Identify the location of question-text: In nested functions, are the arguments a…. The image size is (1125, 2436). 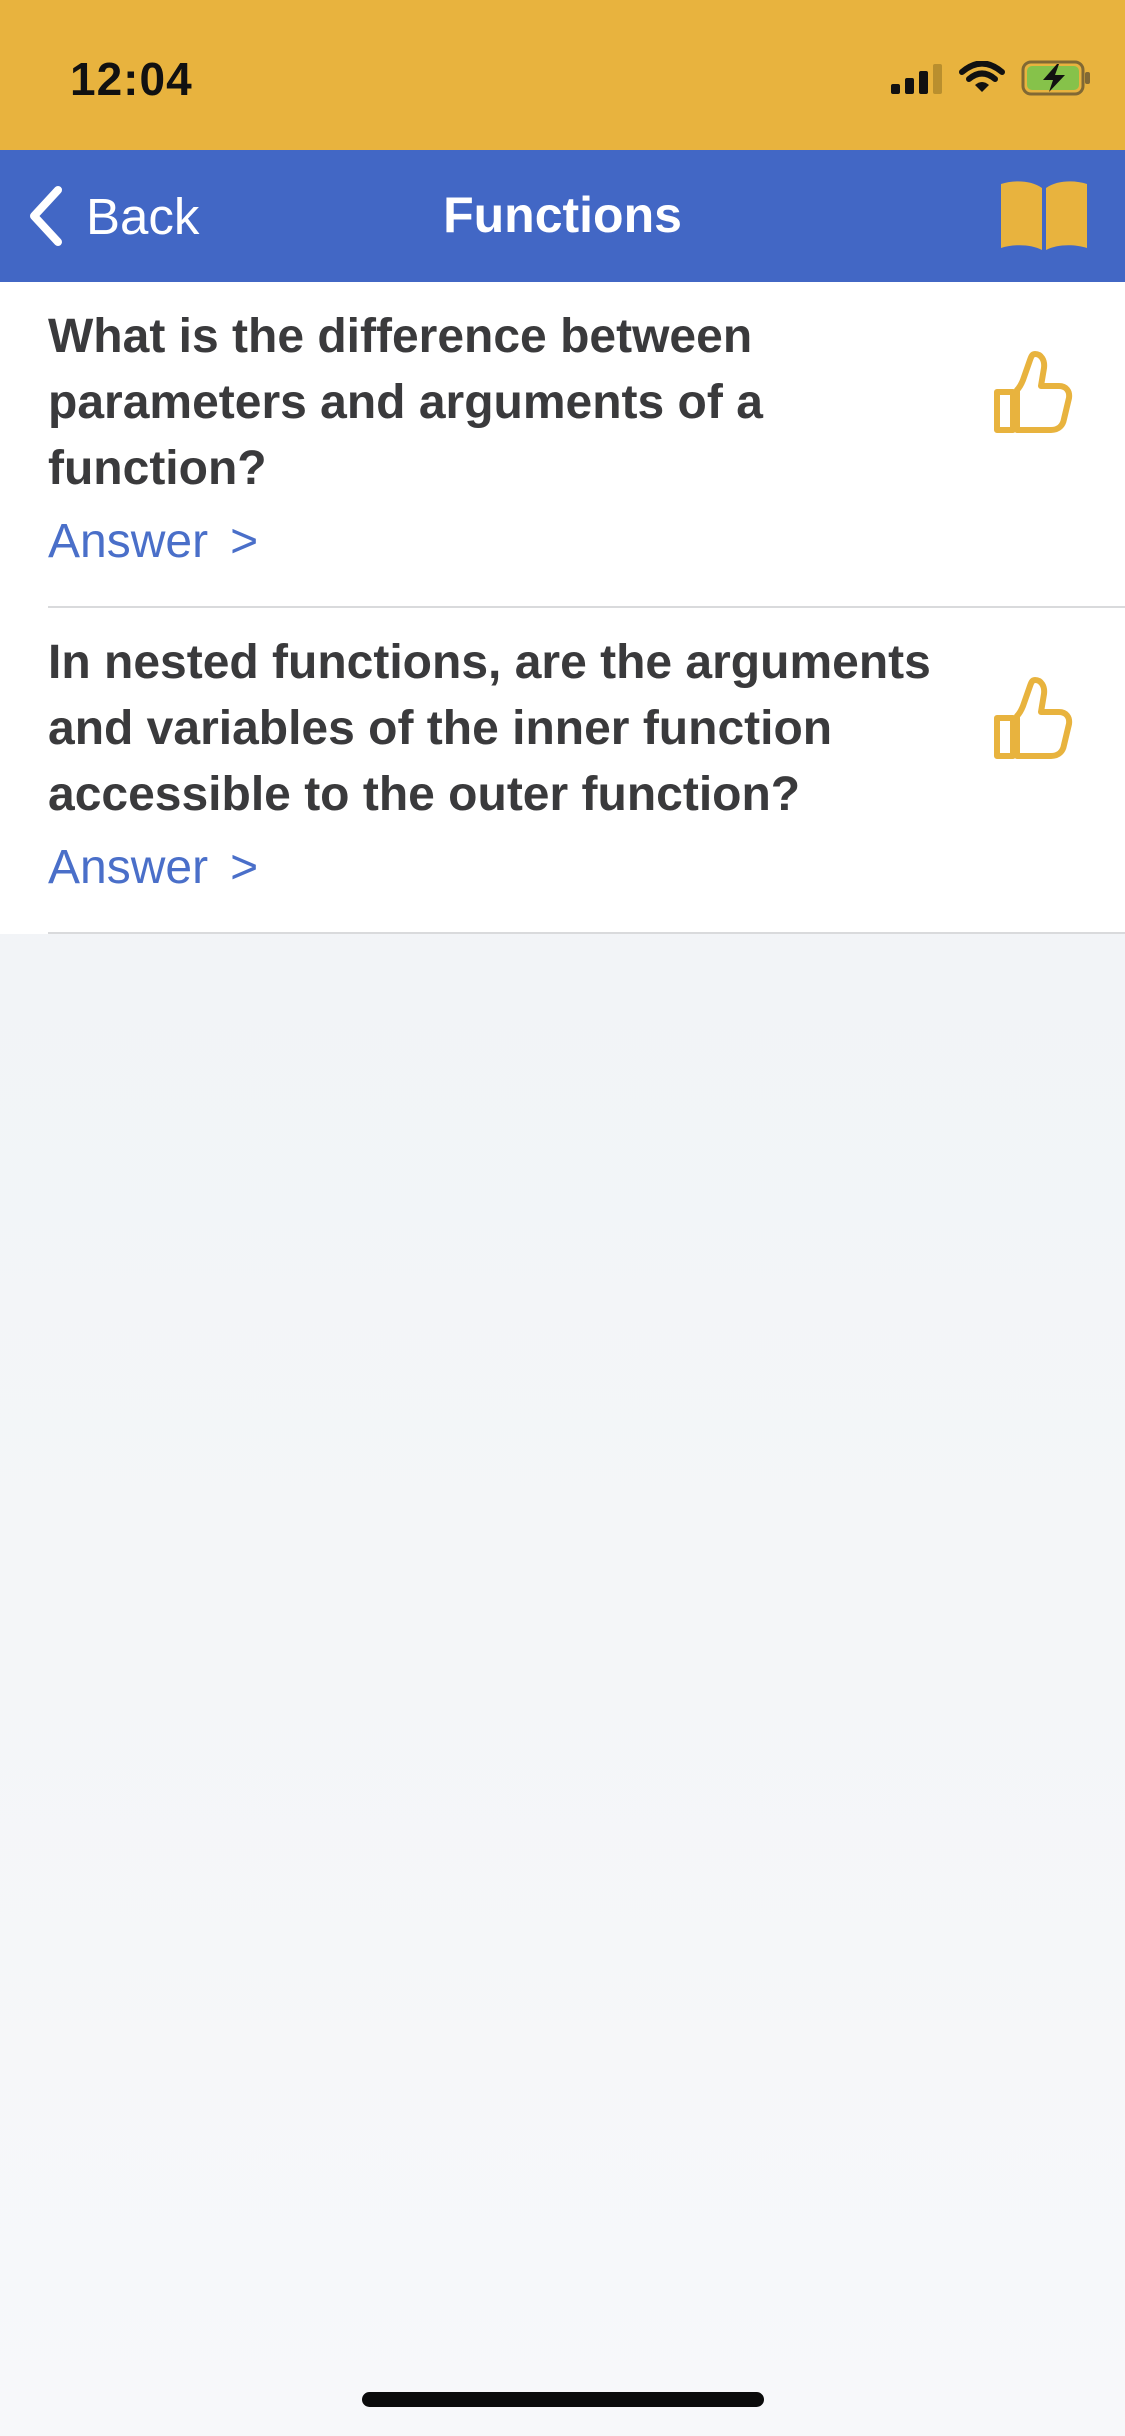
(489, 728).